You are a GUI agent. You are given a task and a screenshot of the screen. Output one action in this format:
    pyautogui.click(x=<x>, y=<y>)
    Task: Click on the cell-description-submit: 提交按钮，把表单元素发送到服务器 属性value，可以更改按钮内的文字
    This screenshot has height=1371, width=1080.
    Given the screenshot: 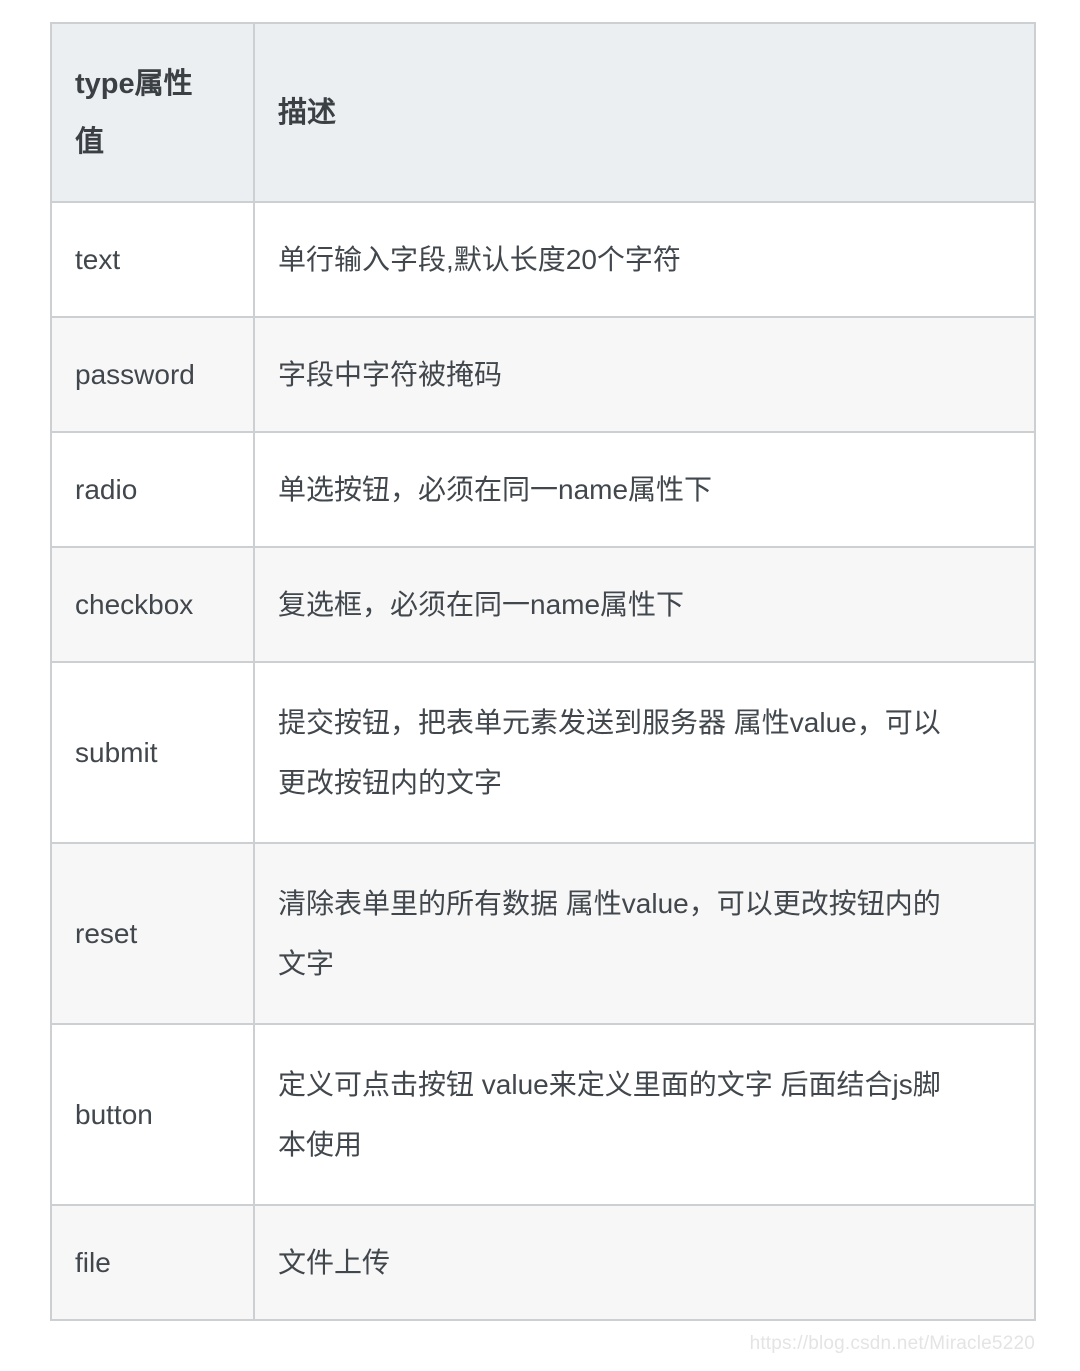 What is the action you would take?
    pyautogui.click(x=644, y=752)
    